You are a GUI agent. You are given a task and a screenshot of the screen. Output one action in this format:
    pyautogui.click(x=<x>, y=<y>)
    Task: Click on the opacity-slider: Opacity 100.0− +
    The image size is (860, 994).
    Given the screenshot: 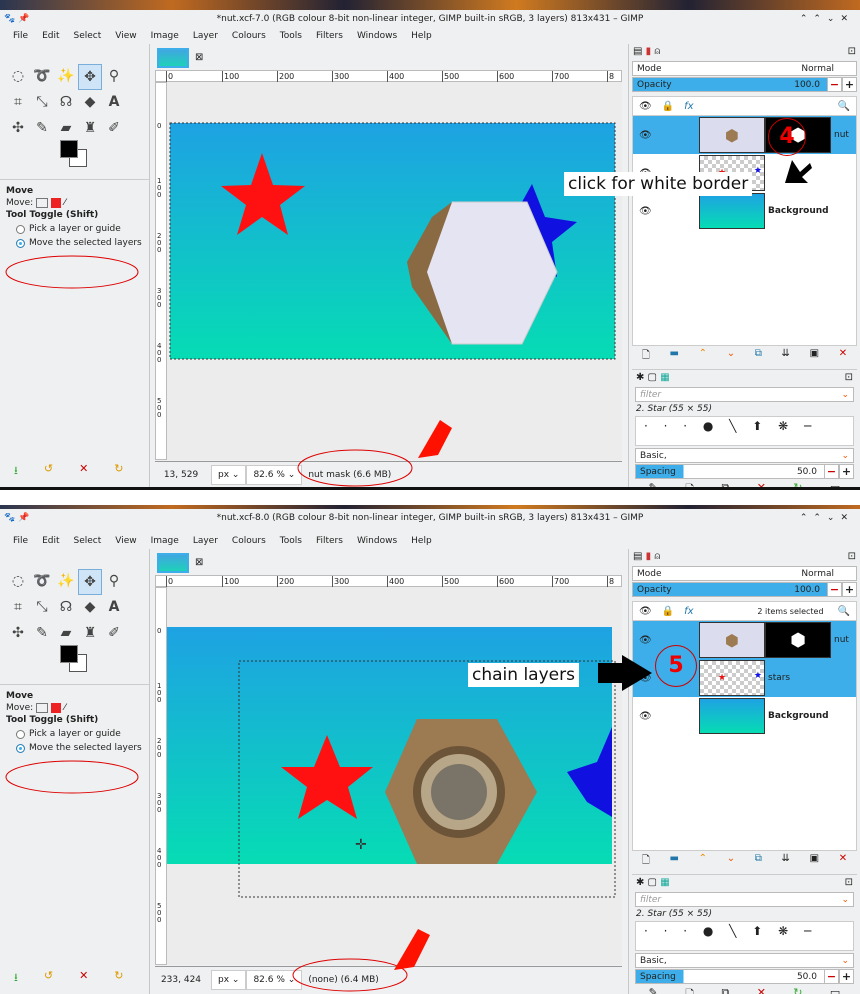 What is the action you would take?
    pyautogui.click(x=744, y=589)
    